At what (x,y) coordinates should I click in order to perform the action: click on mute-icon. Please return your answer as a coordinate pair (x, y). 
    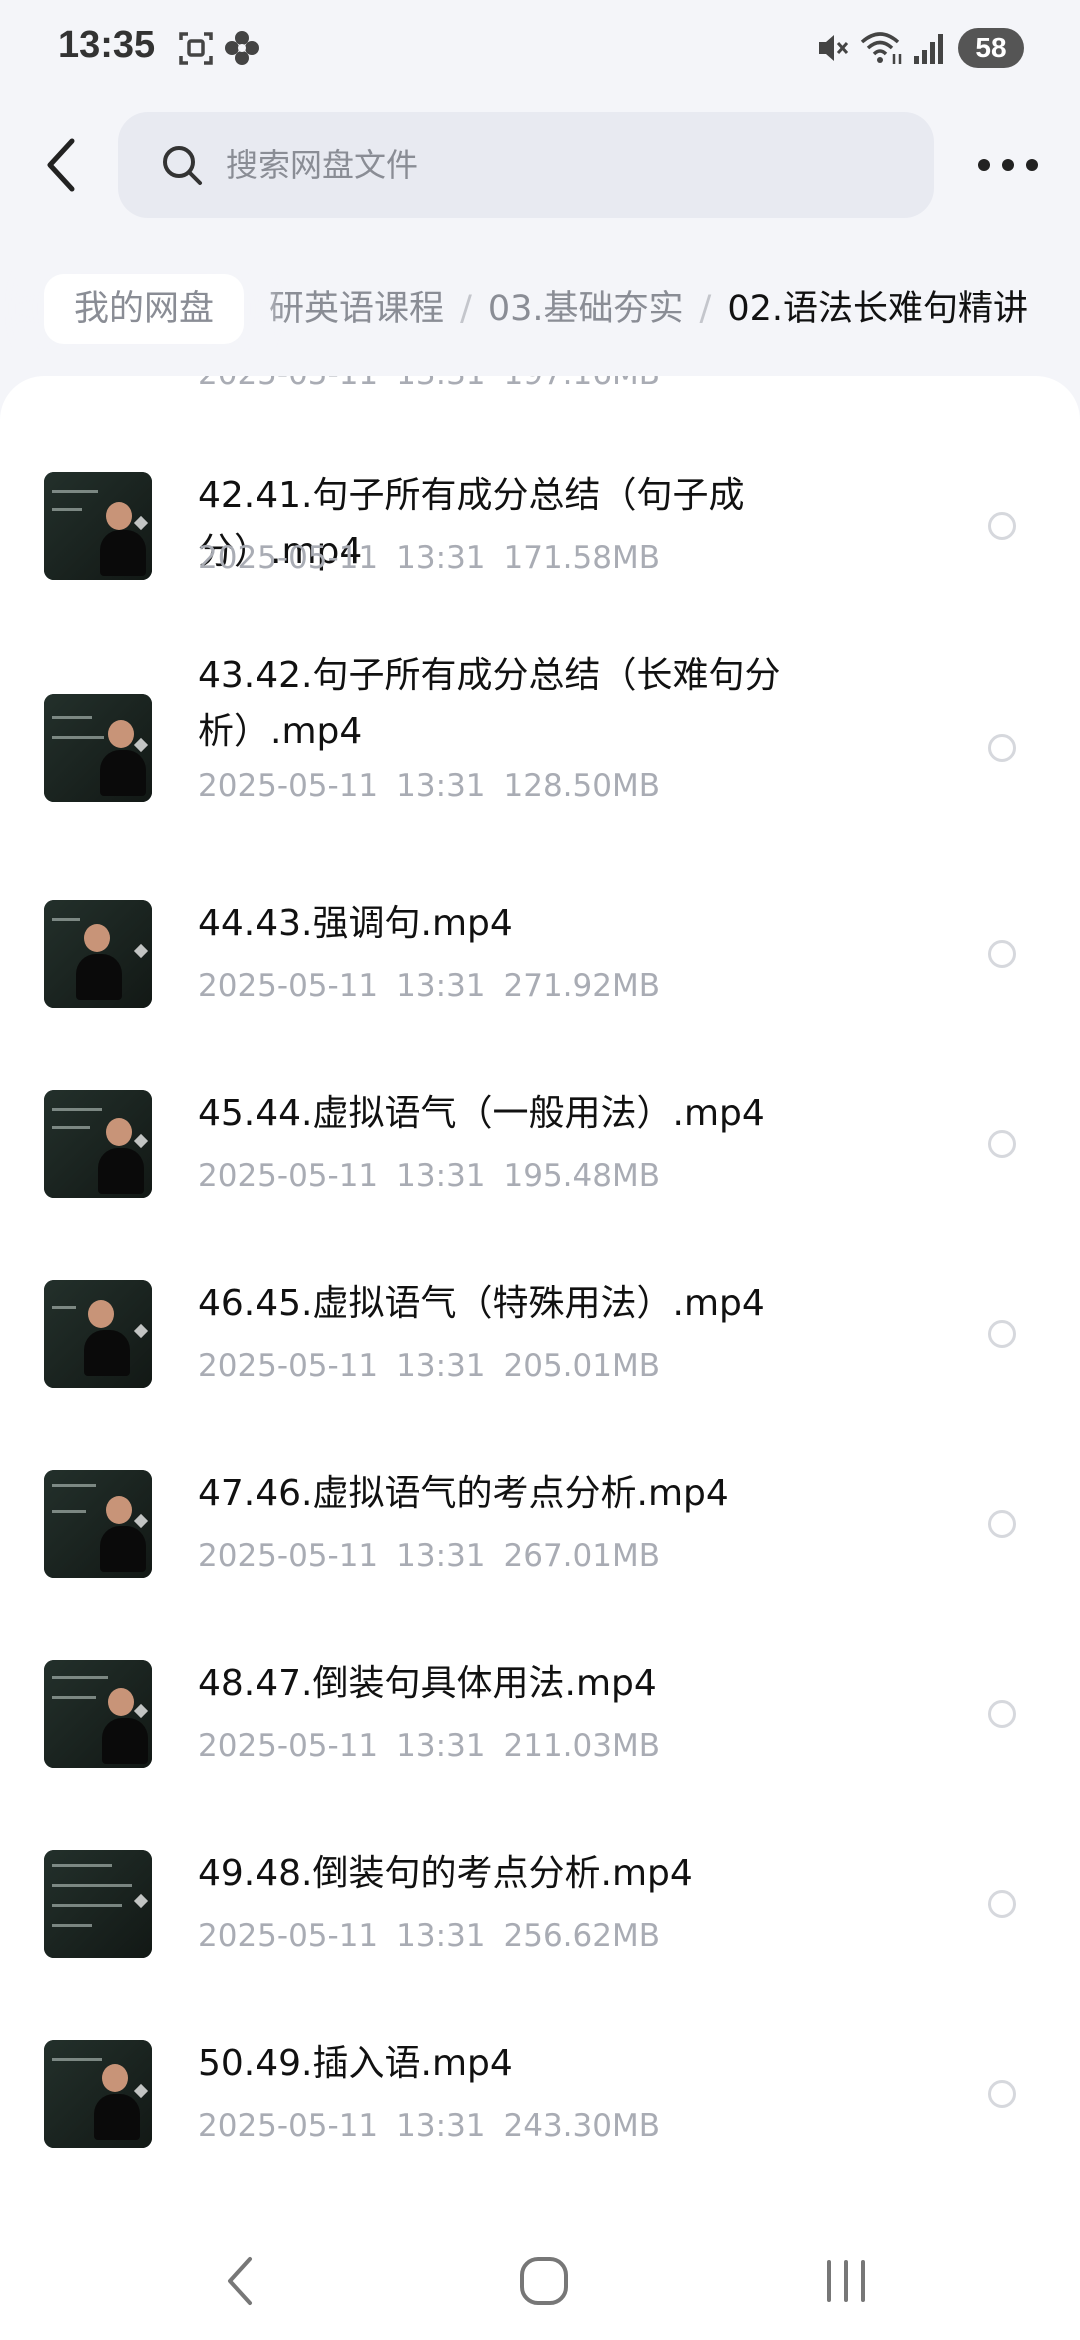
    Looking at the image, I should click on (834, 48).